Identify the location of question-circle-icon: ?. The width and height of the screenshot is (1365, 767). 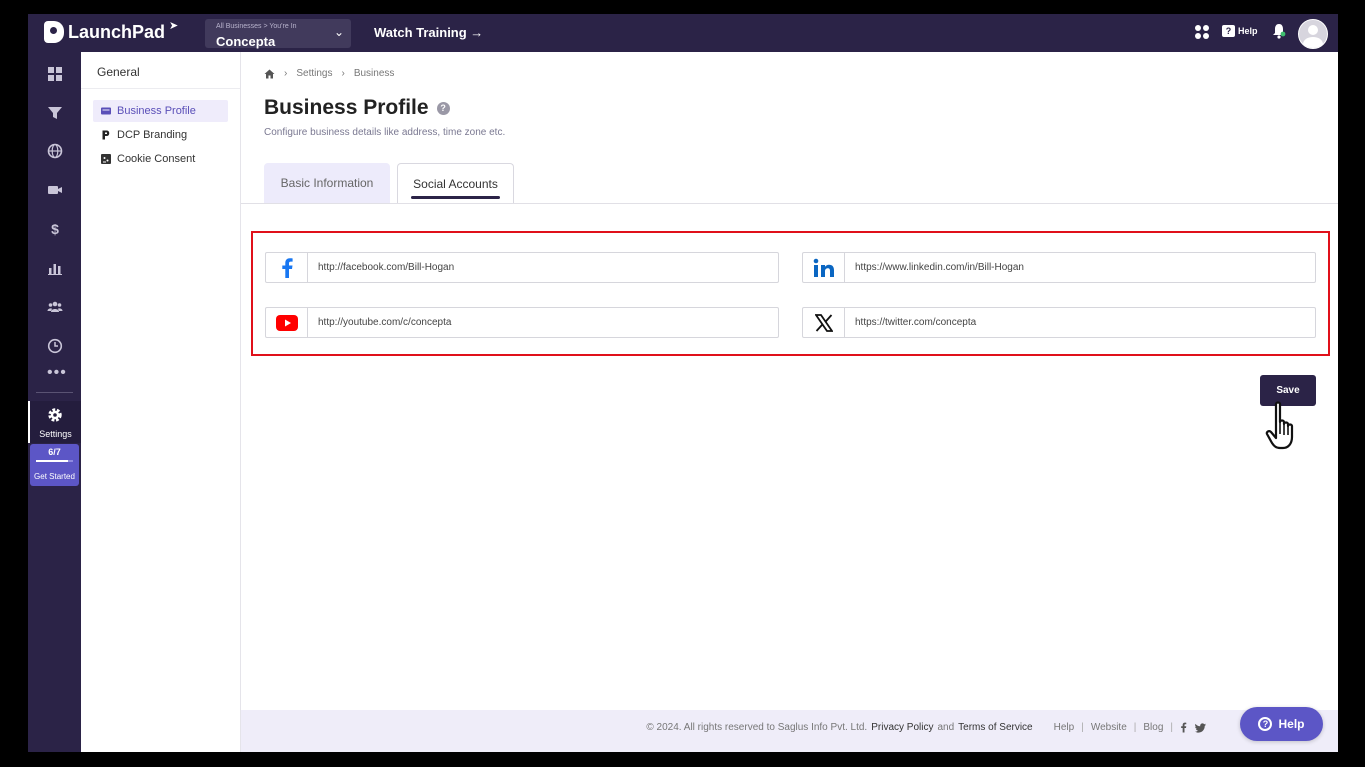
(1265, 724).